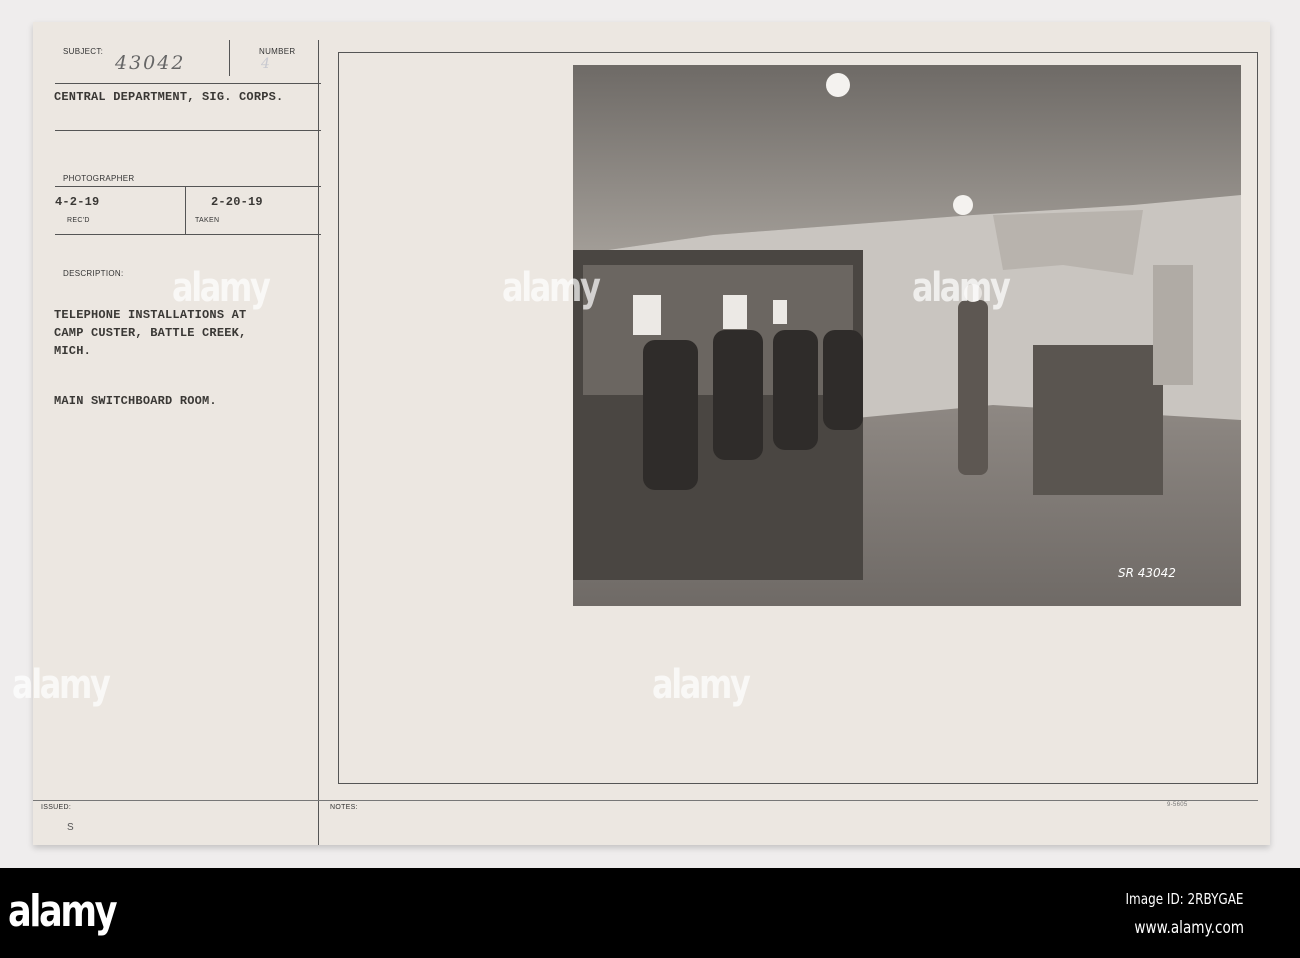  I want to click on notes-label: NOTES:, so click(344, 807).